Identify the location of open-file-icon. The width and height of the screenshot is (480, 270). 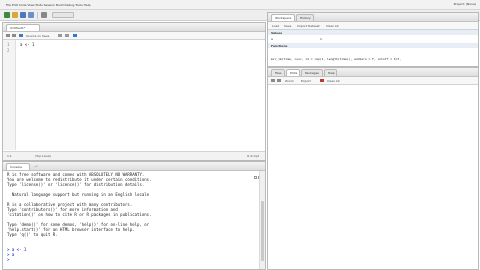
(15, 15).